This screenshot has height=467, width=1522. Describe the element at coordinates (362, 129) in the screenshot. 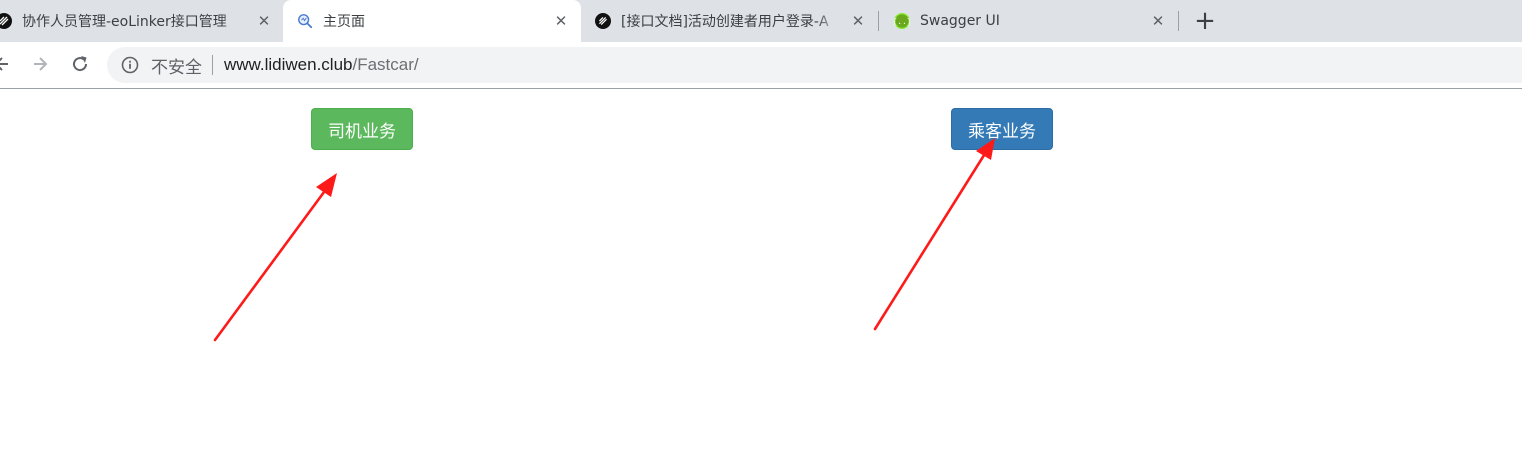

I see `driver-business-button: 司机业务` at that location.